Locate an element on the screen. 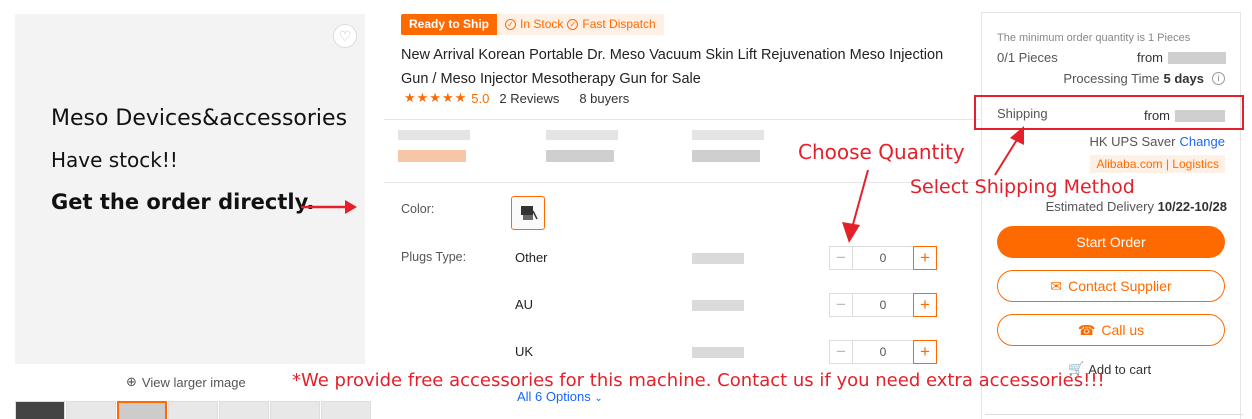 This screenshot has height=419, width=1252. rating-value: 5.0 is located at coordinates (480, 98).